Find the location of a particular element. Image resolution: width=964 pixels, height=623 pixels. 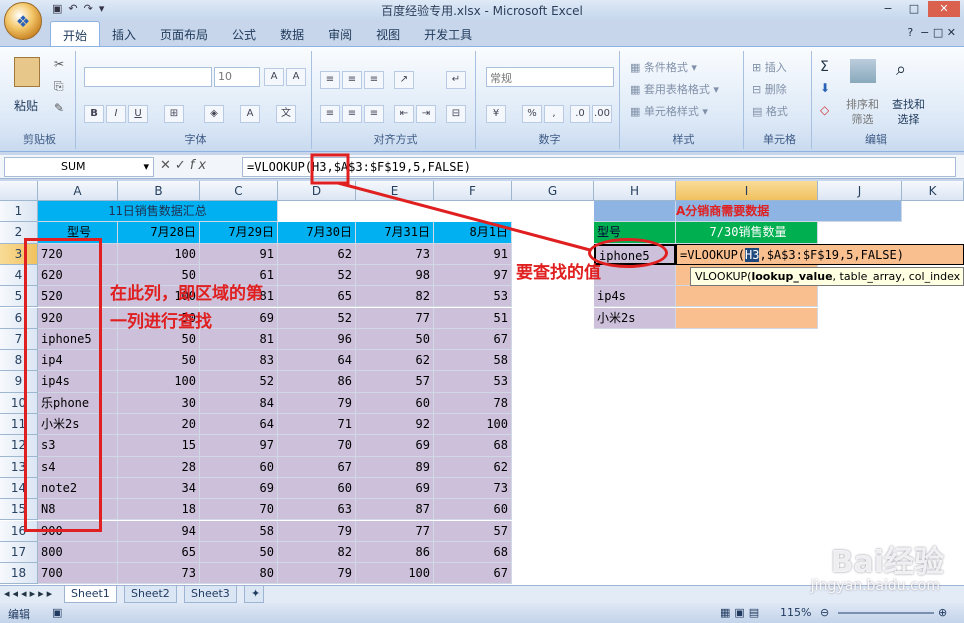

column-header-K: K is located at coordinates (933, 191).